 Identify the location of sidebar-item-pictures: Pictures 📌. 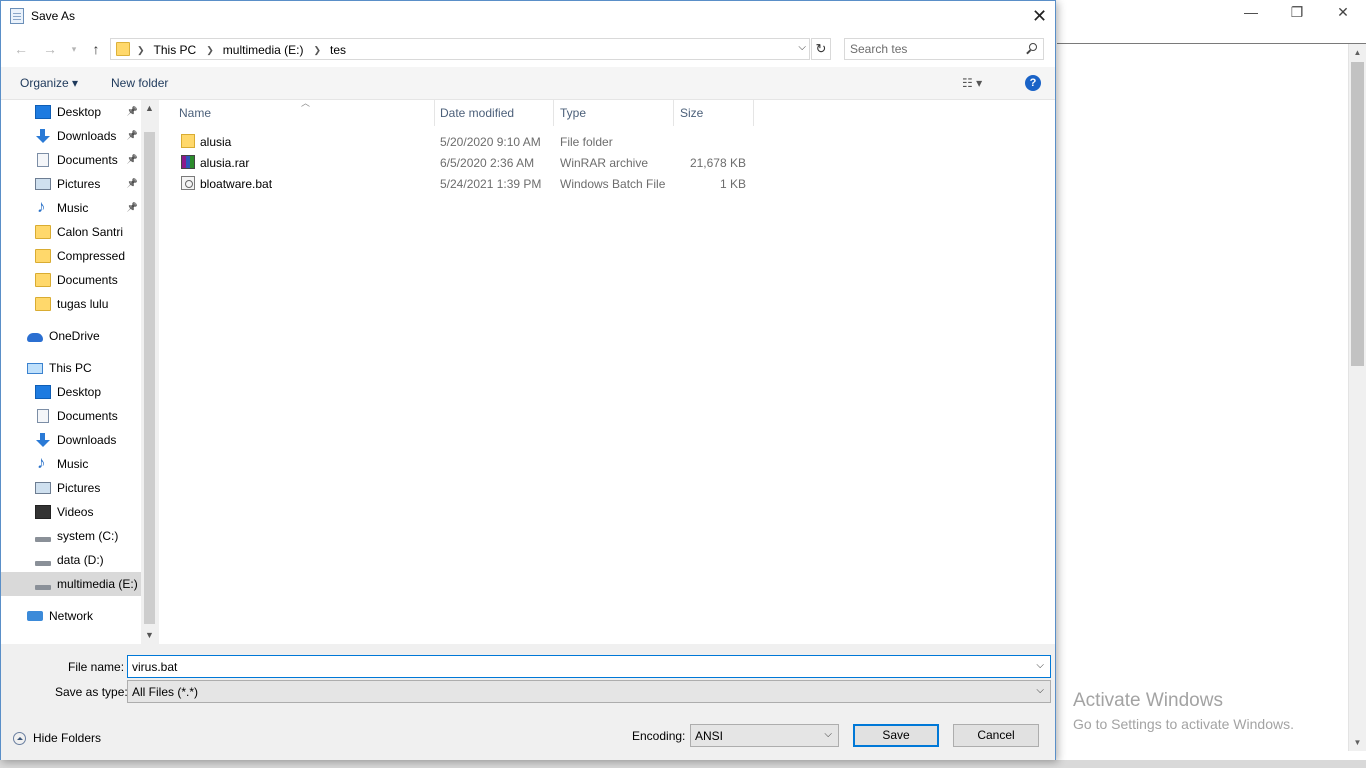
(71, 184).